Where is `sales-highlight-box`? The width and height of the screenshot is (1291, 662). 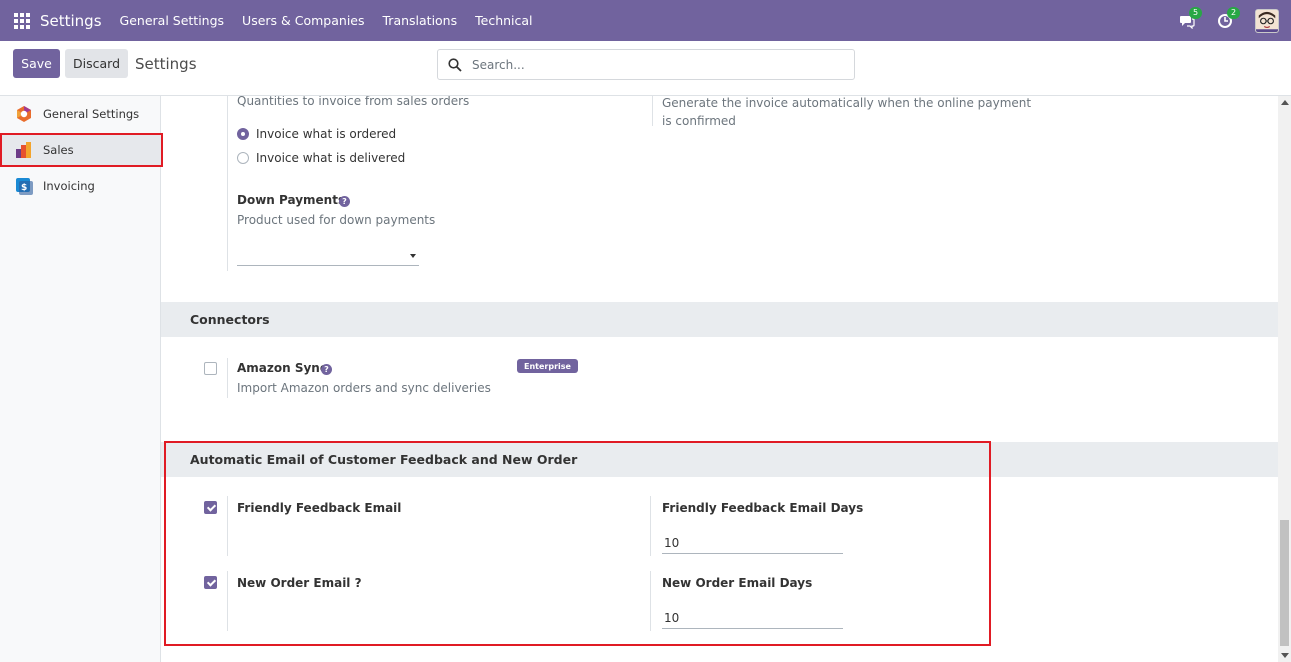 sales-highlight-box is located at coordinates (81, 150).